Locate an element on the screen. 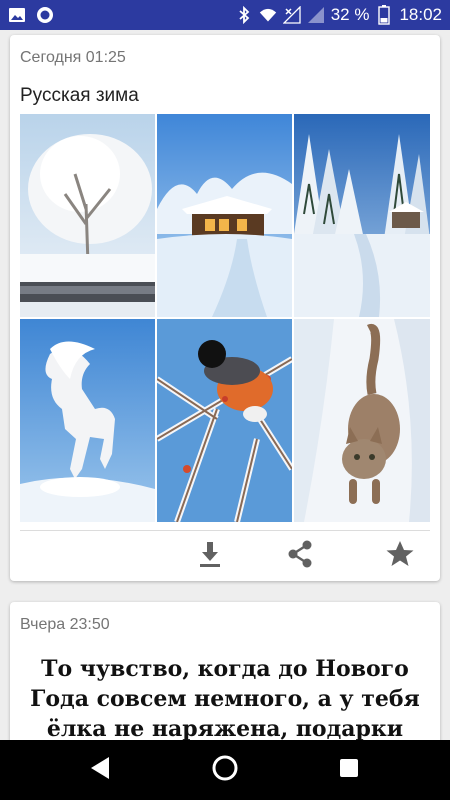  battery-percent: 32 % is located at coordinates (350, 14).